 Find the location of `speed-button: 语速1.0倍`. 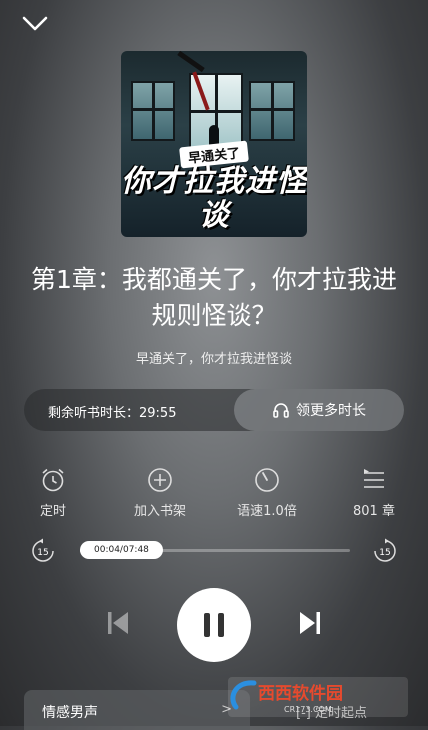

speed-button: 语速1.0倍 is located at coordinates (267, 492).